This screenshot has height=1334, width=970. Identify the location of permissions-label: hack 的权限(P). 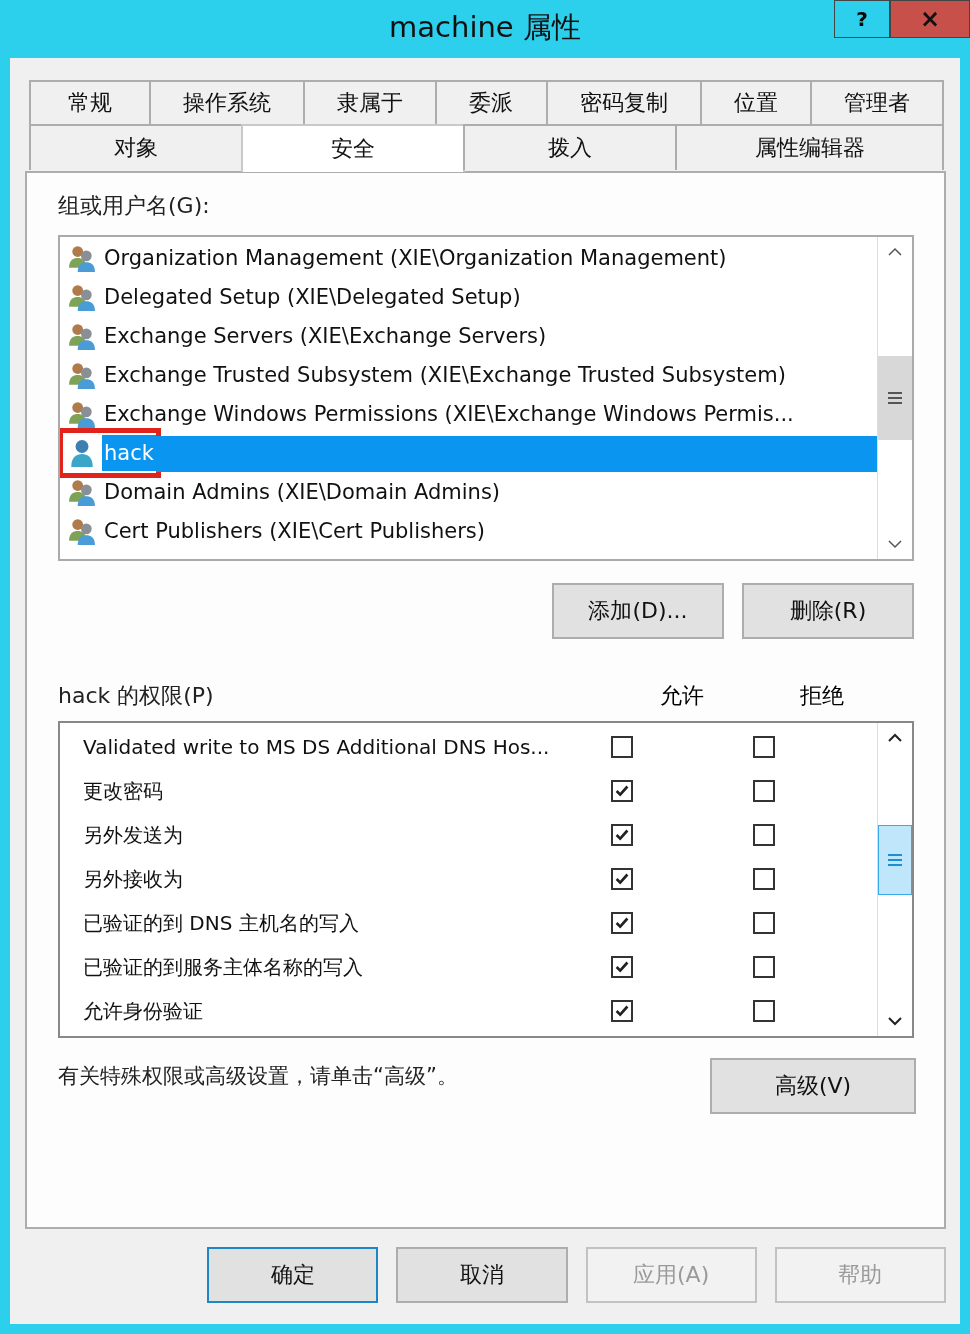
(136, 696).